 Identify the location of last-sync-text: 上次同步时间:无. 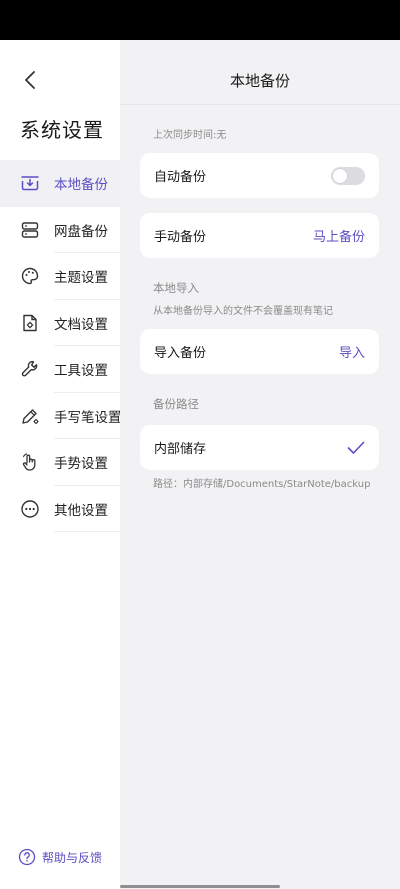
(190, 135).